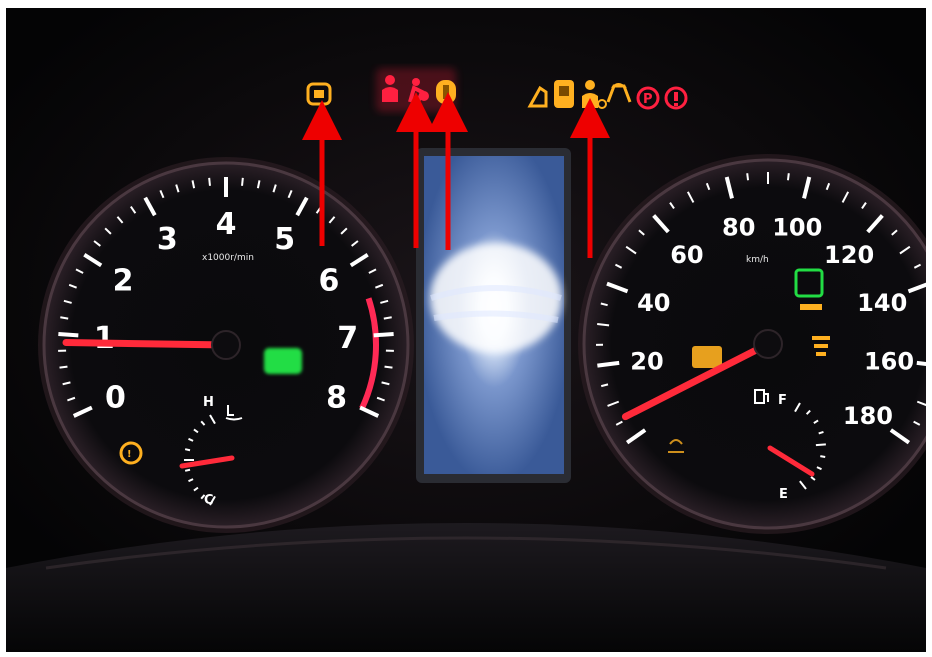  I want to click on speedometer-hub, so click(768, 344).